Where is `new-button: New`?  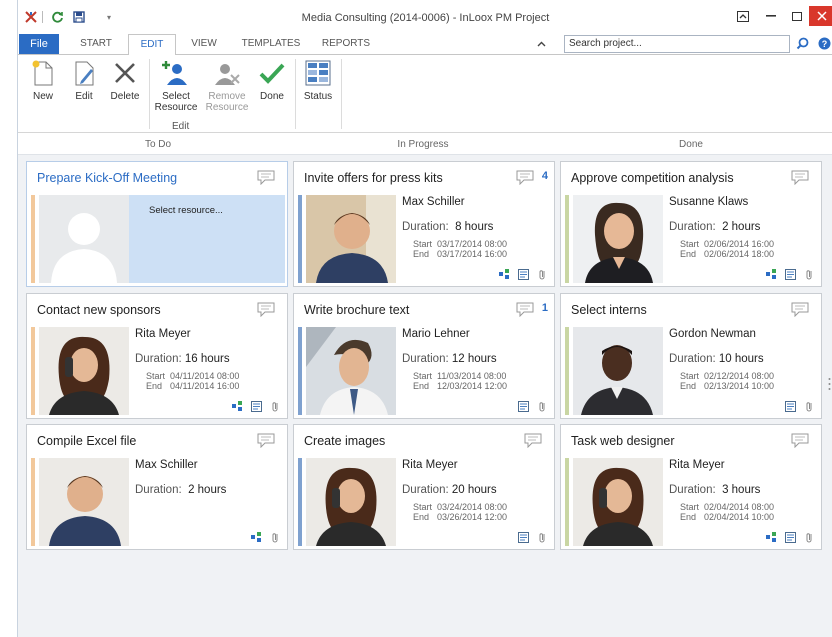
new-button: New is located at coordinates (43, 79).